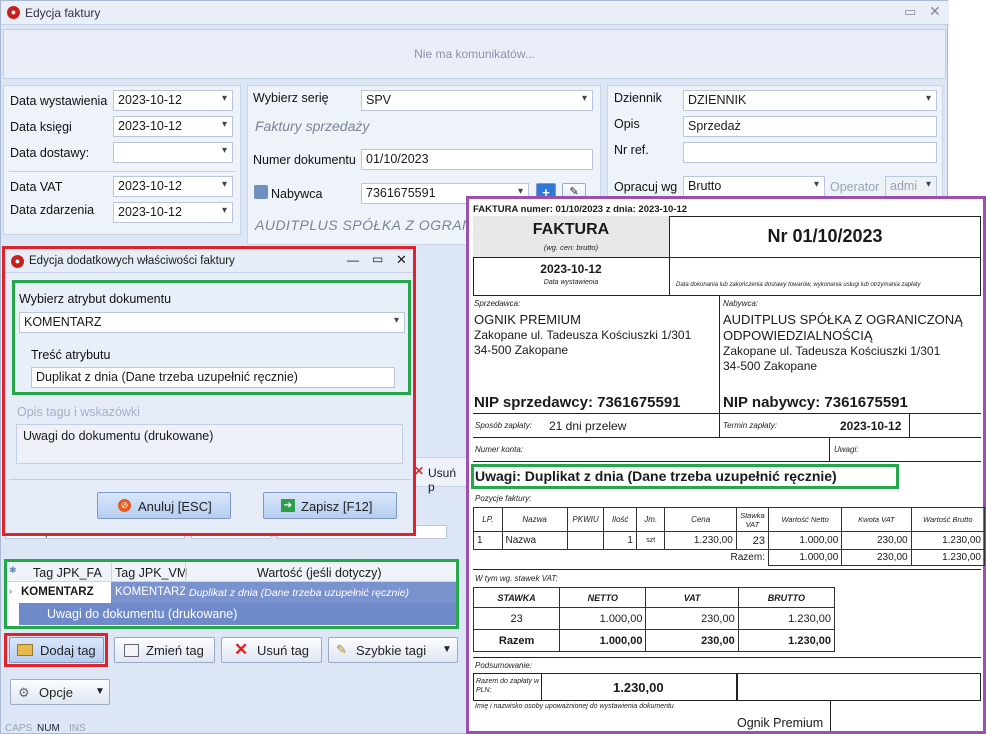  I want to click on faktura-title: FAKTURA, so click(571, 229).